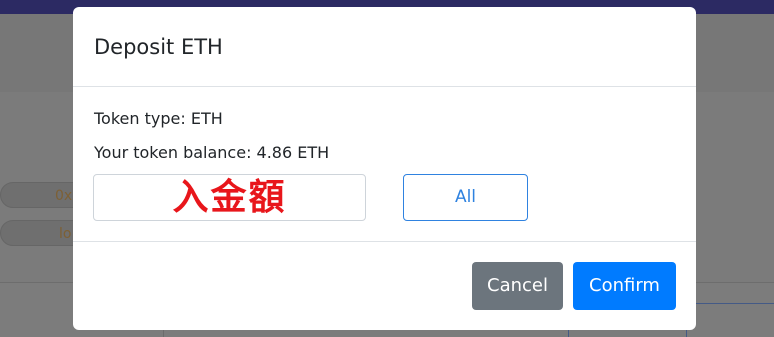  What do you see at coordinates (465, 197) in the screenshot?
I see `all-button: All` at bounding box center [465, 197].